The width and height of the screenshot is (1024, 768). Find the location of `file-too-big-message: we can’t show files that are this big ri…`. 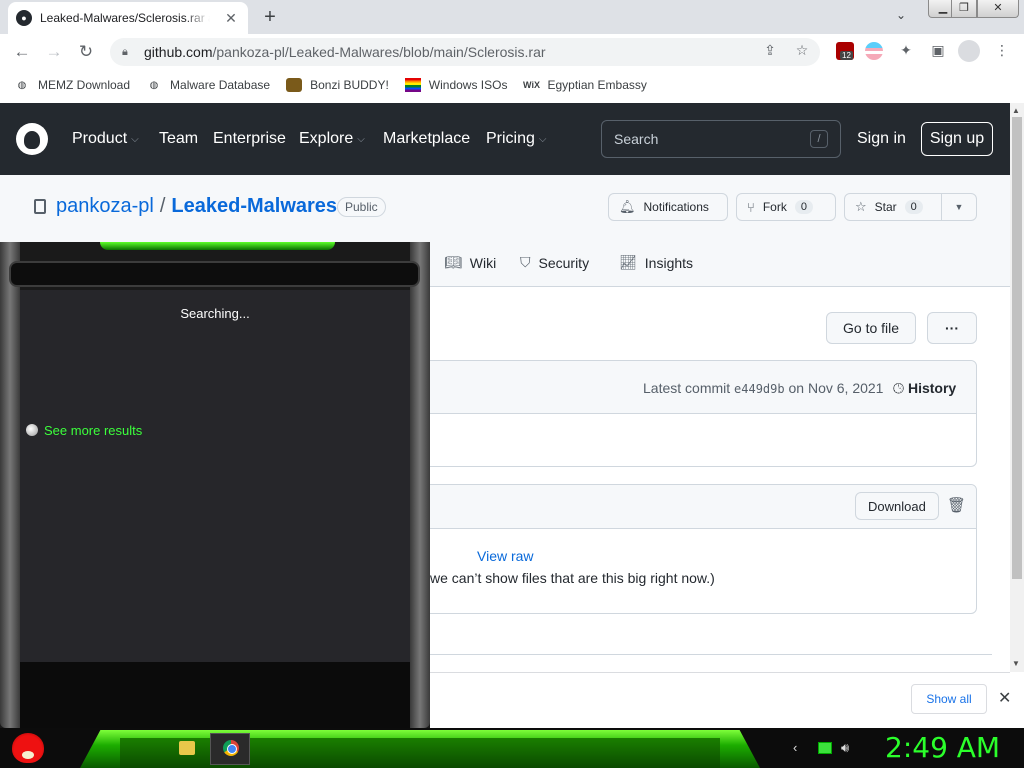

file-too-big-message: we can’t show files that are this big ri… is located at coordinates (572, 578).